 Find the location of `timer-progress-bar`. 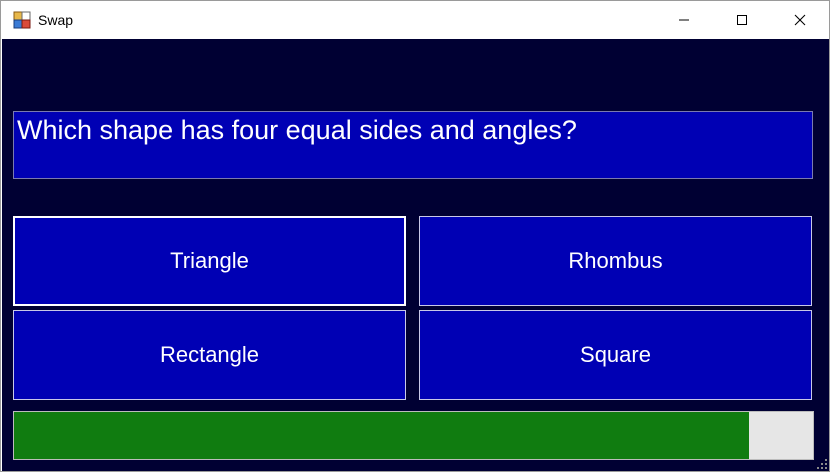

timer-progress-bar is located at coordinates (413, 435).